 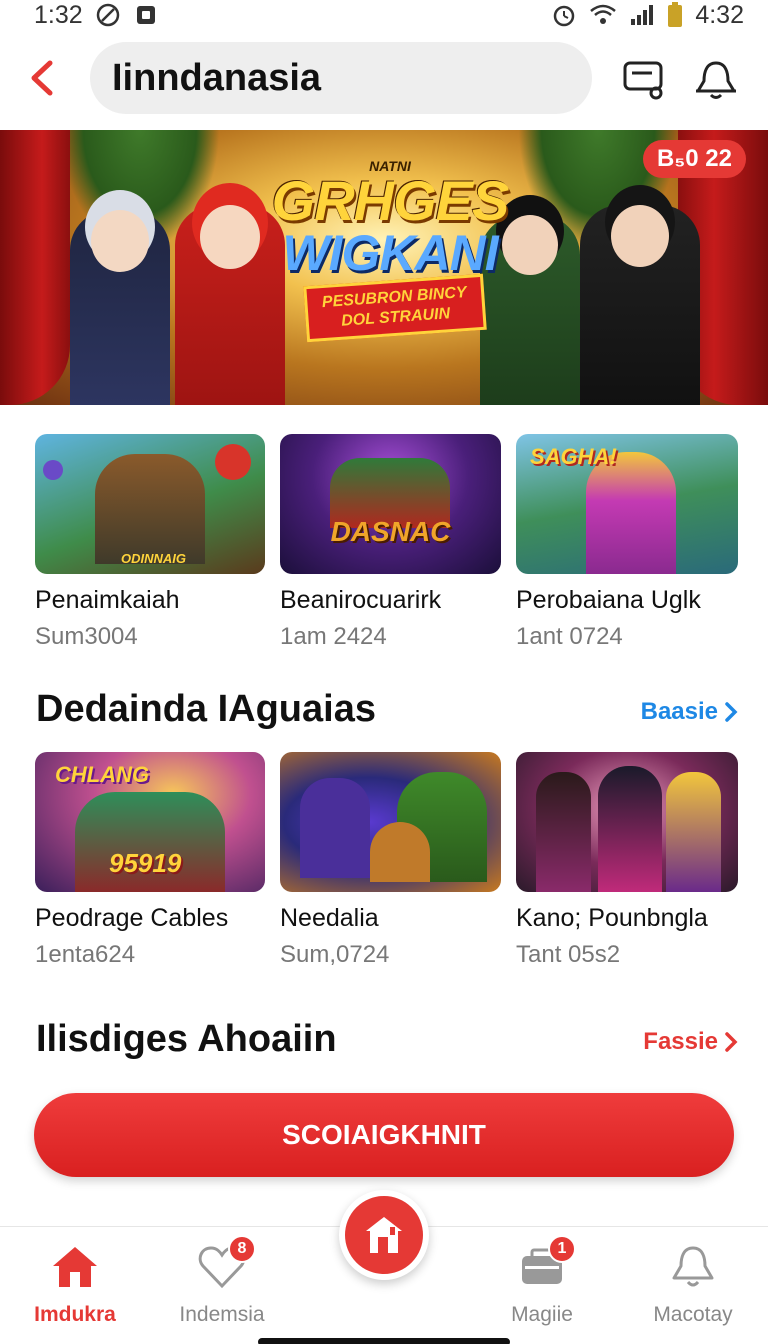 I want to click on see-all-label: Fassie, so click(x=680, y=1041).